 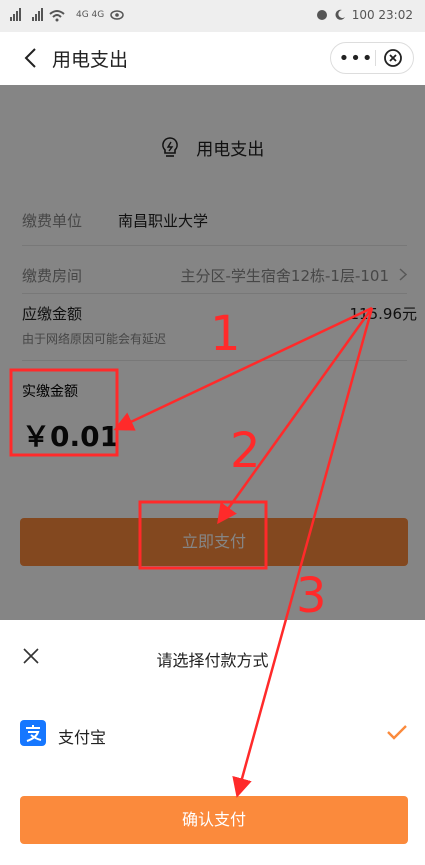 What do you see at coordinates (225, 334) in the screenshot?
I see `annotation-number-1: 1` at bounding box center [225, 334].